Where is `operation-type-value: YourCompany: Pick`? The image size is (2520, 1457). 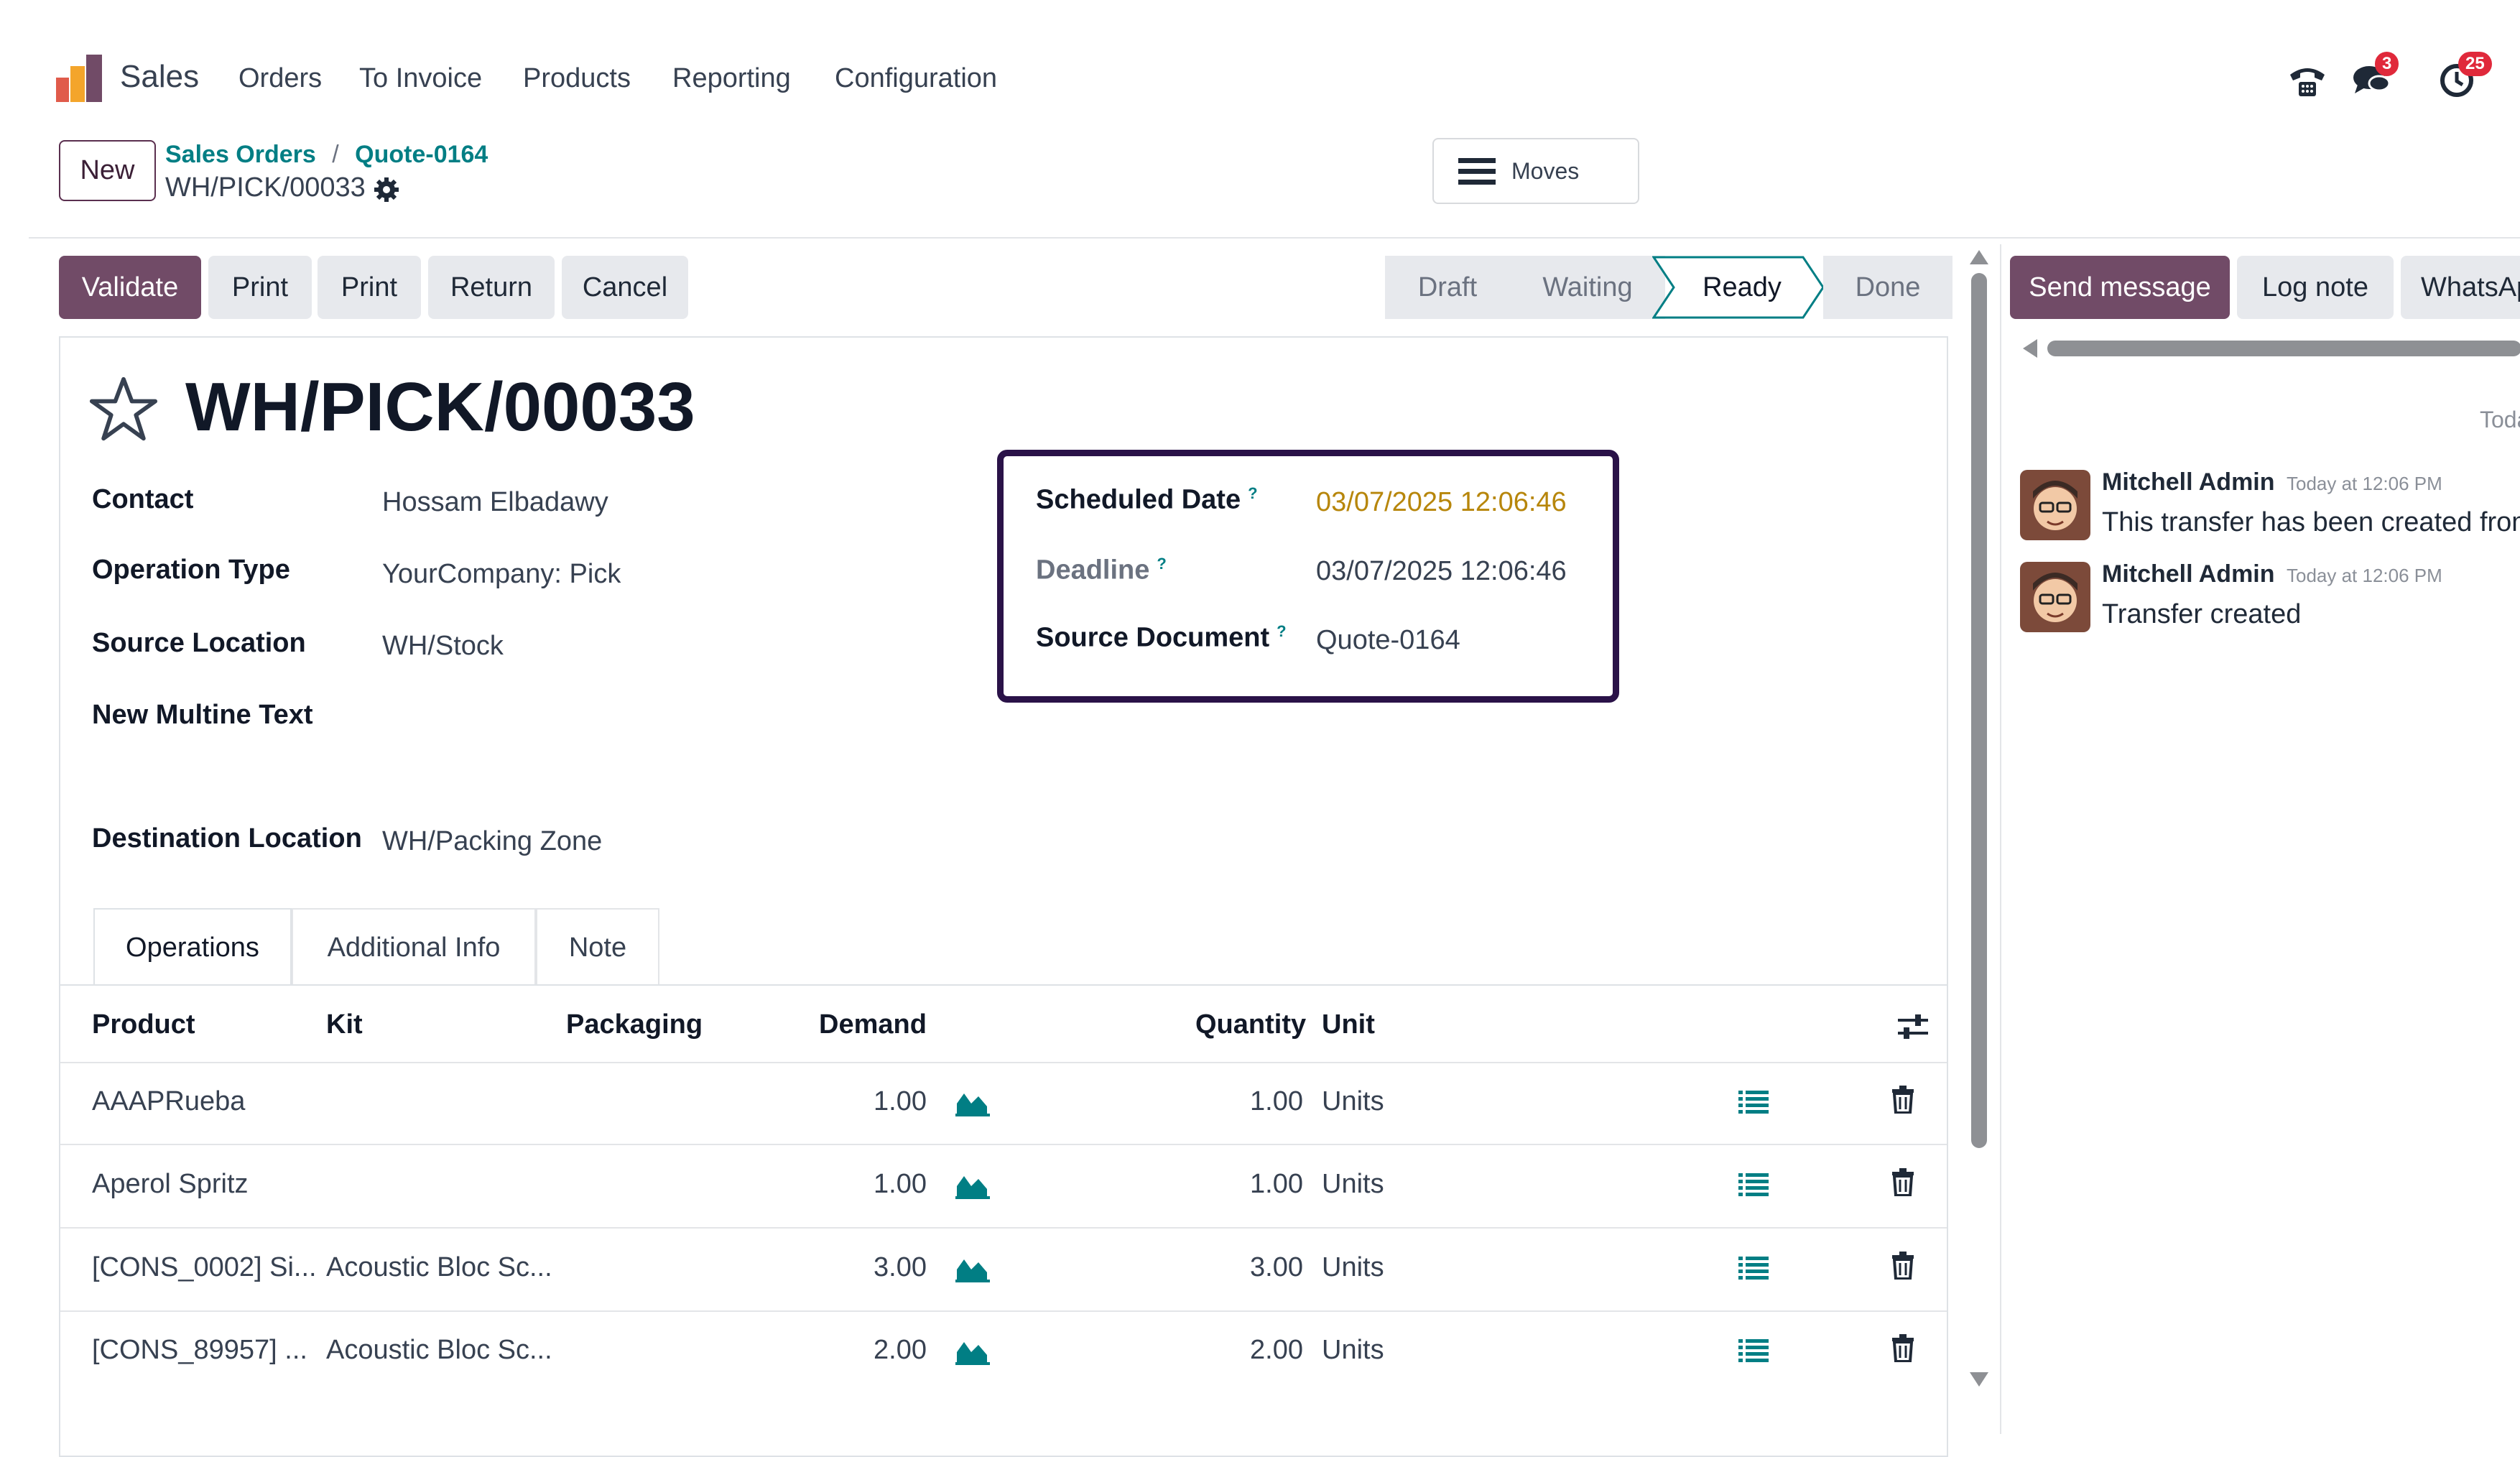 operation-type-value: YourCompany: Pick is located at coordinates (501, 574).